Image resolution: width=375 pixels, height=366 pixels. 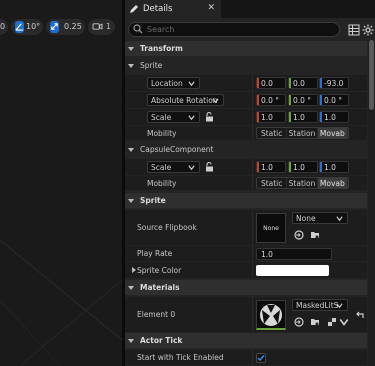 I want to click on tab-details: Details ✕, so click(x=173, y=9).